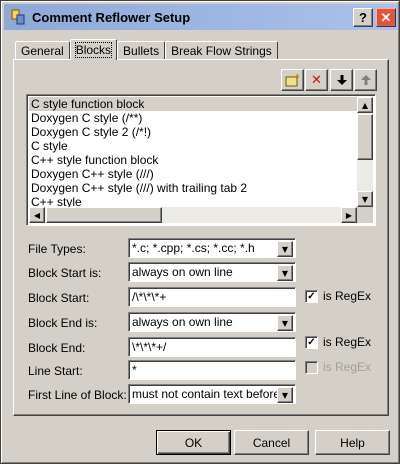 The width and height of the screenshot is (400, 464). Describe the element at coordinates (347, 342) in the screenshot. I see `block-end-regex-label: is RegEx` at that location.